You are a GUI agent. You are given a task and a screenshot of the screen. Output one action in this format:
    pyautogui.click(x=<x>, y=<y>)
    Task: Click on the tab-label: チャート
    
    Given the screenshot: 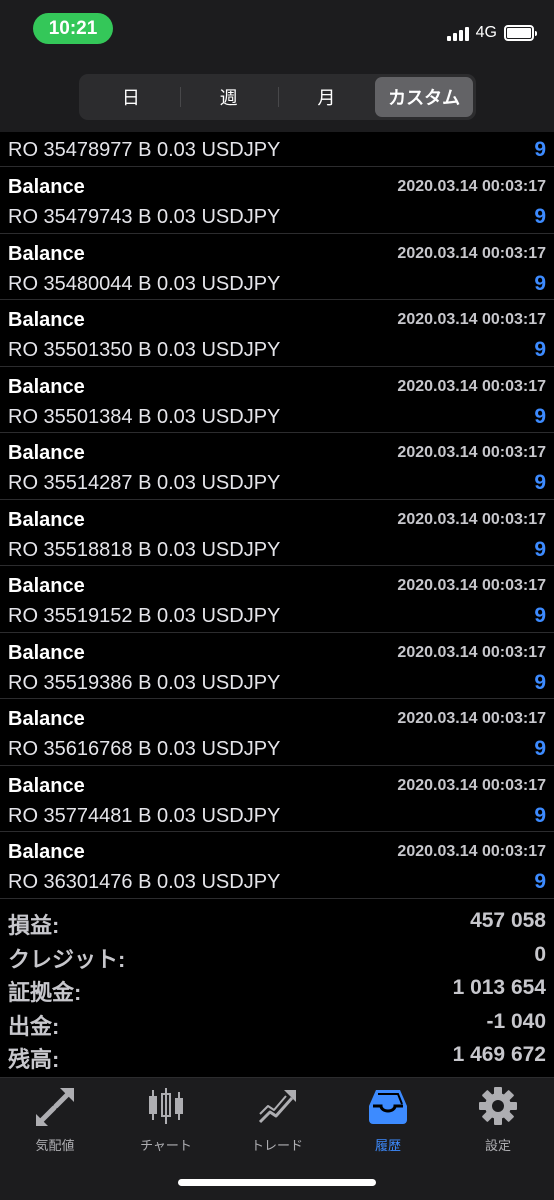 What is the action you would take?
    pyautogui.click(x=166, y=1145)
    